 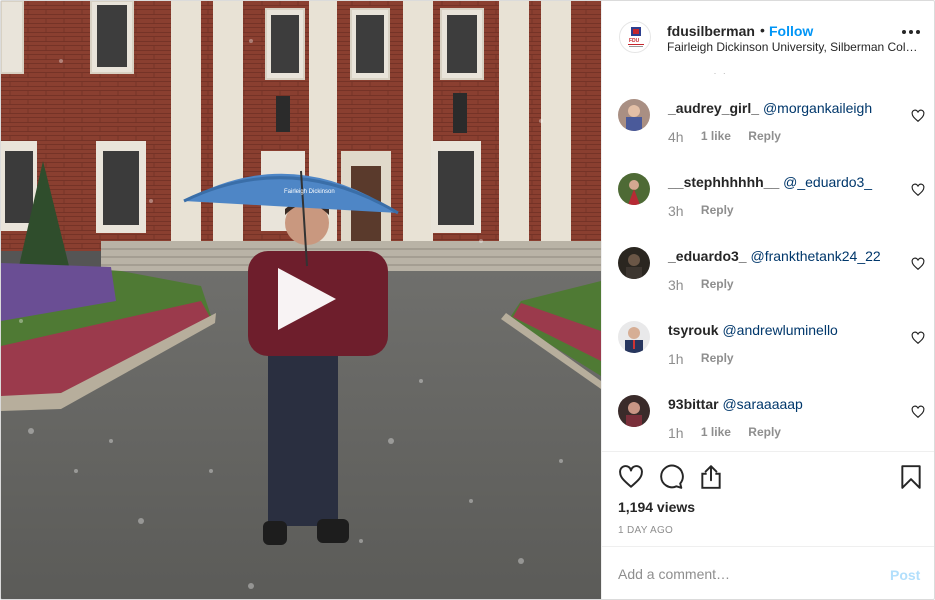 I want to click on follow-button: Follow, so click(x=791, y=31).